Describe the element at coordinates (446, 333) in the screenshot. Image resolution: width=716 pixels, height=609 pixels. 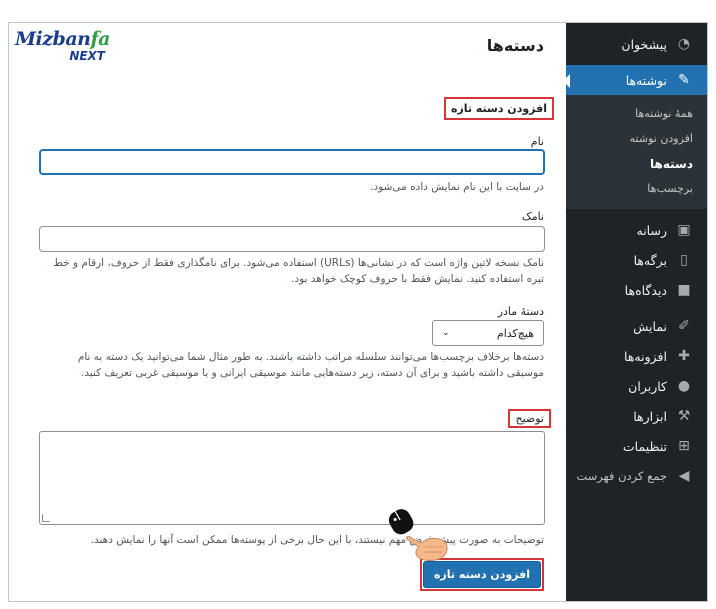
I see `chevron-down-icon: ⌄` at that location.